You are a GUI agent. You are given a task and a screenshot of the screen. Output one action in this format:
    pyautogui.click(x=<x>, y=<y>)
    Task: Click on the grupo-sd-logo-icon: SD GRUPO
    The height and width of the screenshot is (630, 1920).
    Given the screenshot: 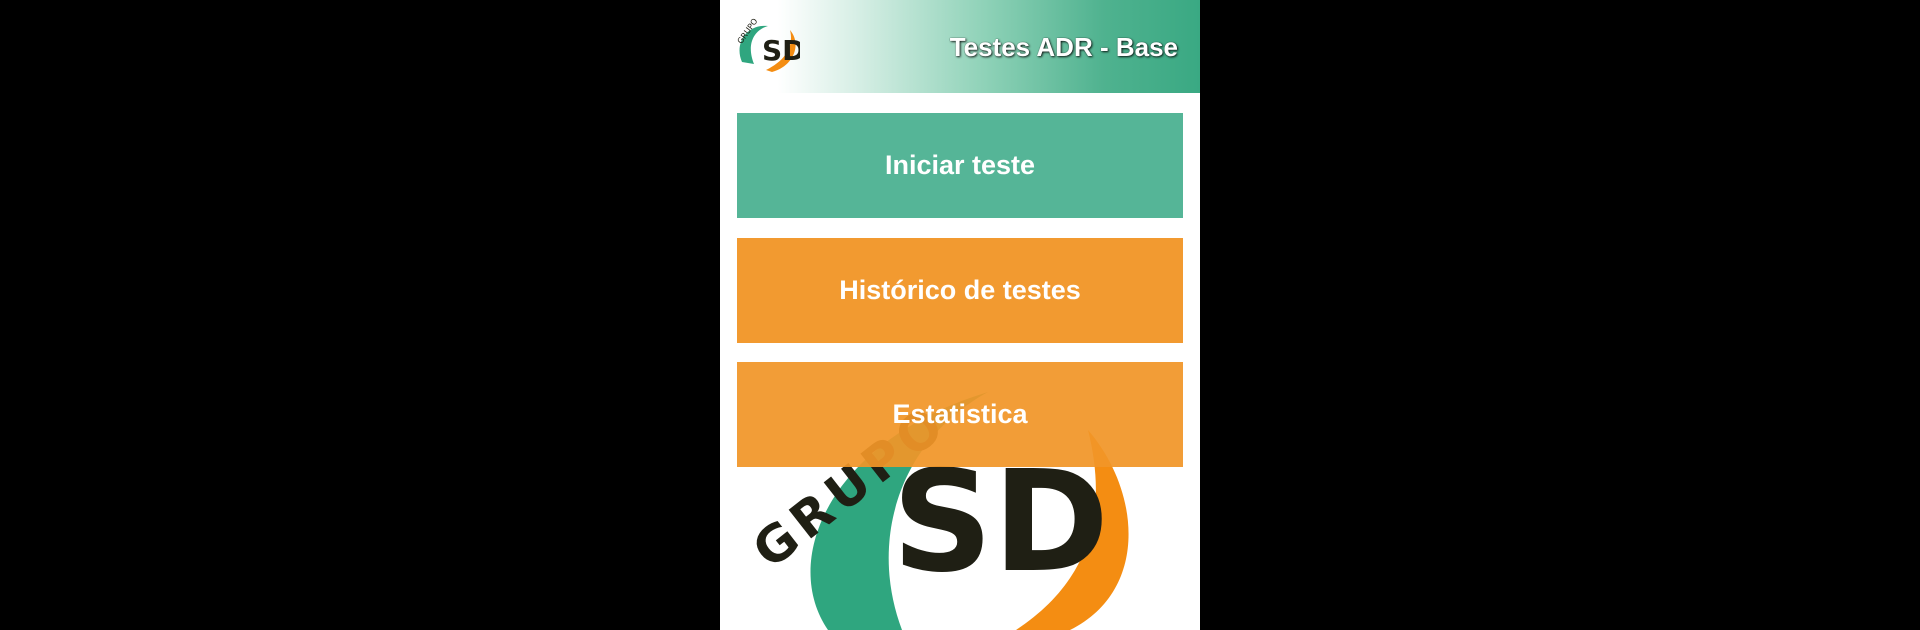 What is the action you would take?
    pyautogui.click(x=768, y=44)
    